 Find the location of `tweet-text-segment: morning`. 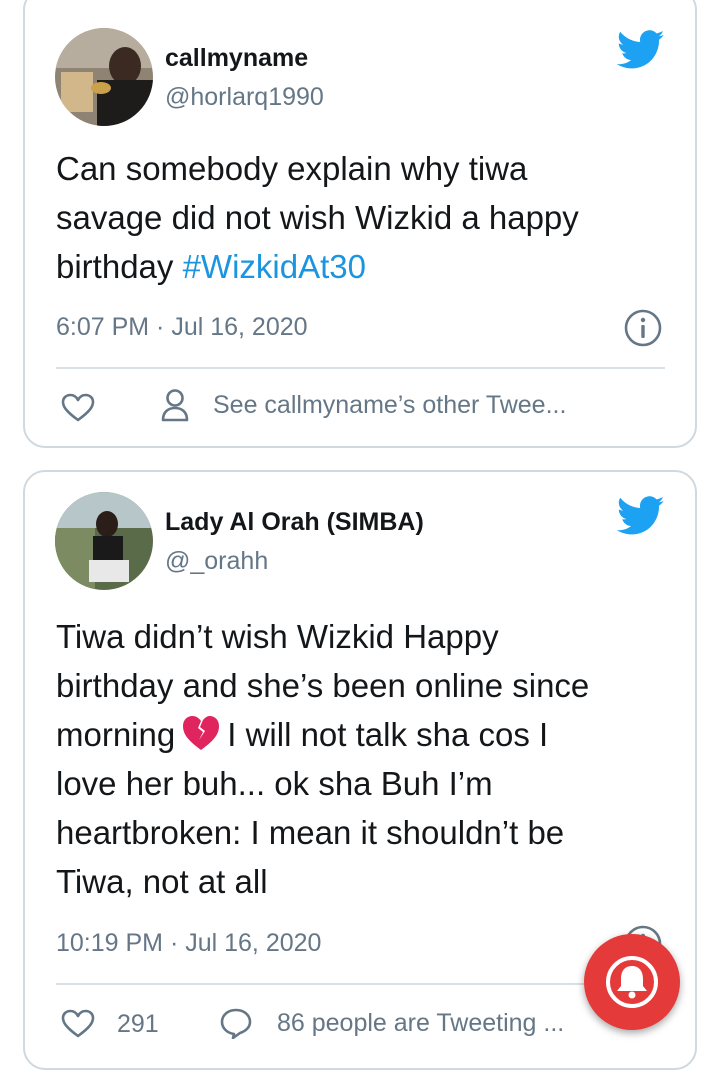

tweet-text-segment: morning is located at coordinates (116, 734).